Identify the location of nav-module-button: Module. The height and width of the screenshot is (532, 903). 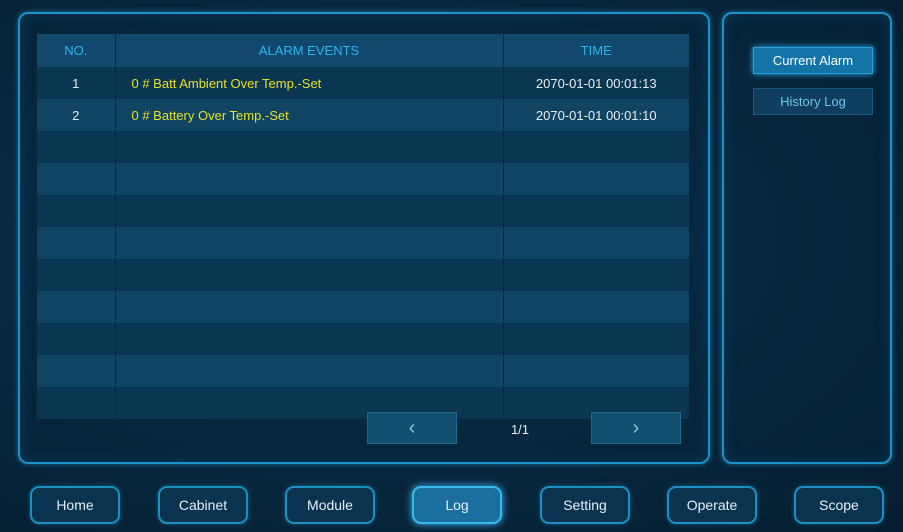
(330, 505).